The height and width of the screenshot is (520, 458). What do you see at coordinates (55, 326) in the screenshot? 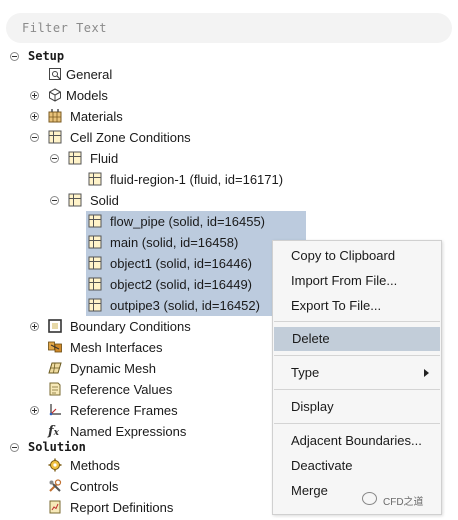
I see `boundary-icon` at bounding box center [55, 326].